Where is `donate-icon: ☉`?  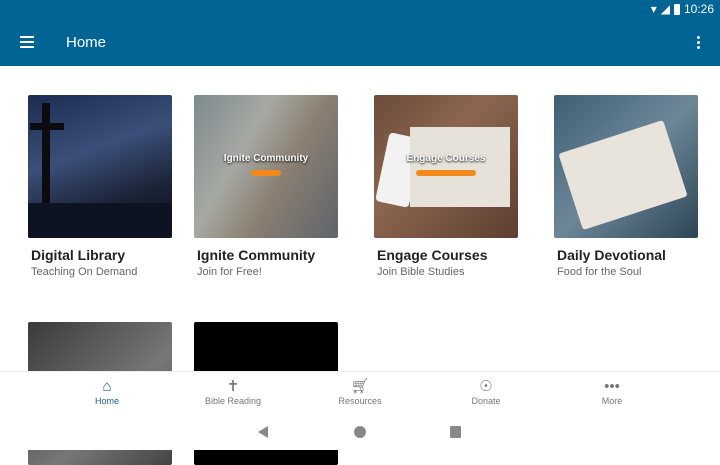
donate-icon: ☉ is located at coordinates (486, 386).